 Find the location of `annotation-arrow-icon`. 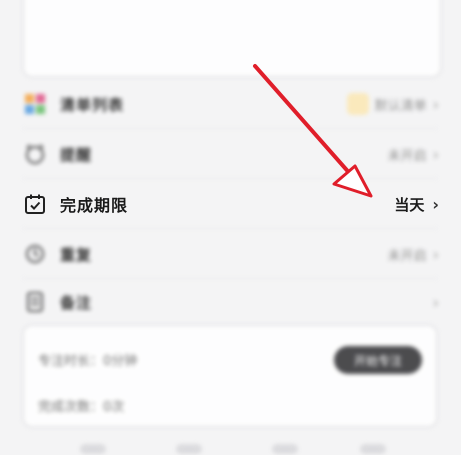

annotation-arrow-icon is located at coordinates (313, 131).